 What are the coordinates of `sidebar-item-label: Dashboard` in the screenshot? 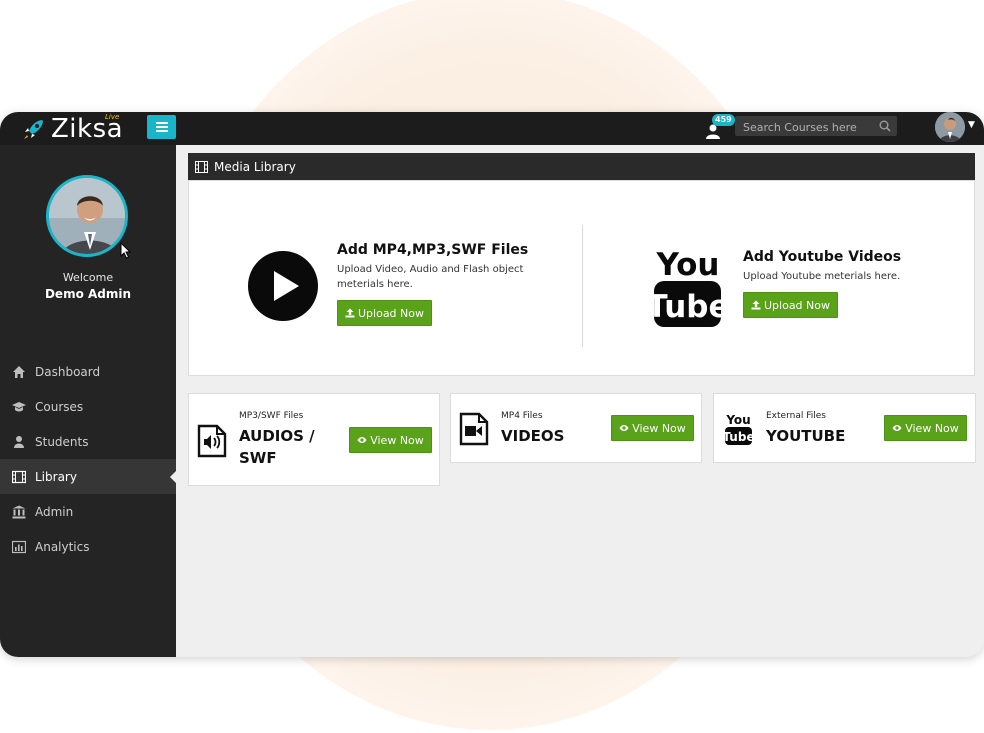 It's located at (68, 371).